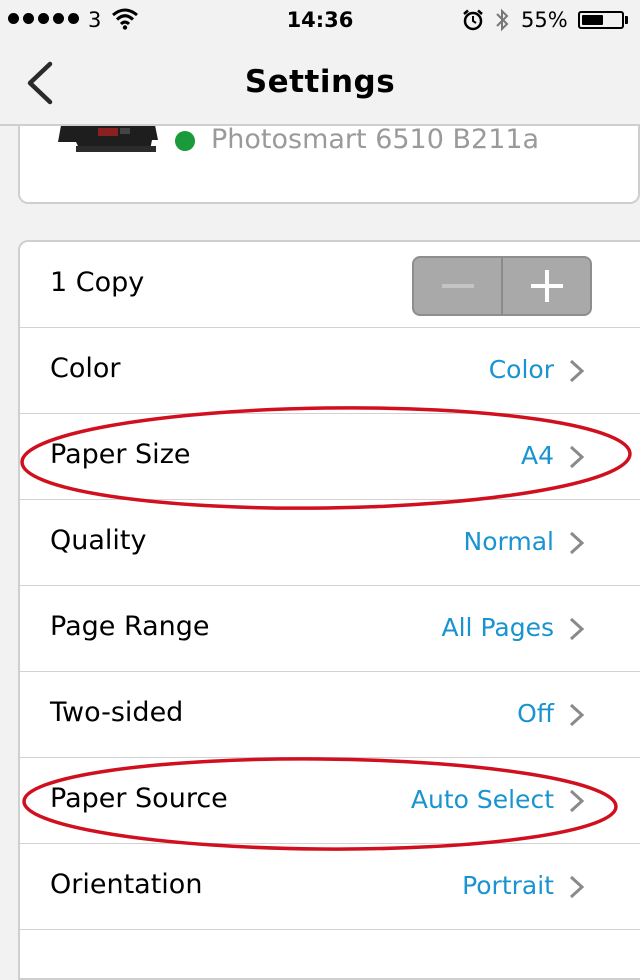  What do you see at coordinates (502, 20) in the screenshot?
I see `bluetooth-icon` at bounding box center [502, 20].